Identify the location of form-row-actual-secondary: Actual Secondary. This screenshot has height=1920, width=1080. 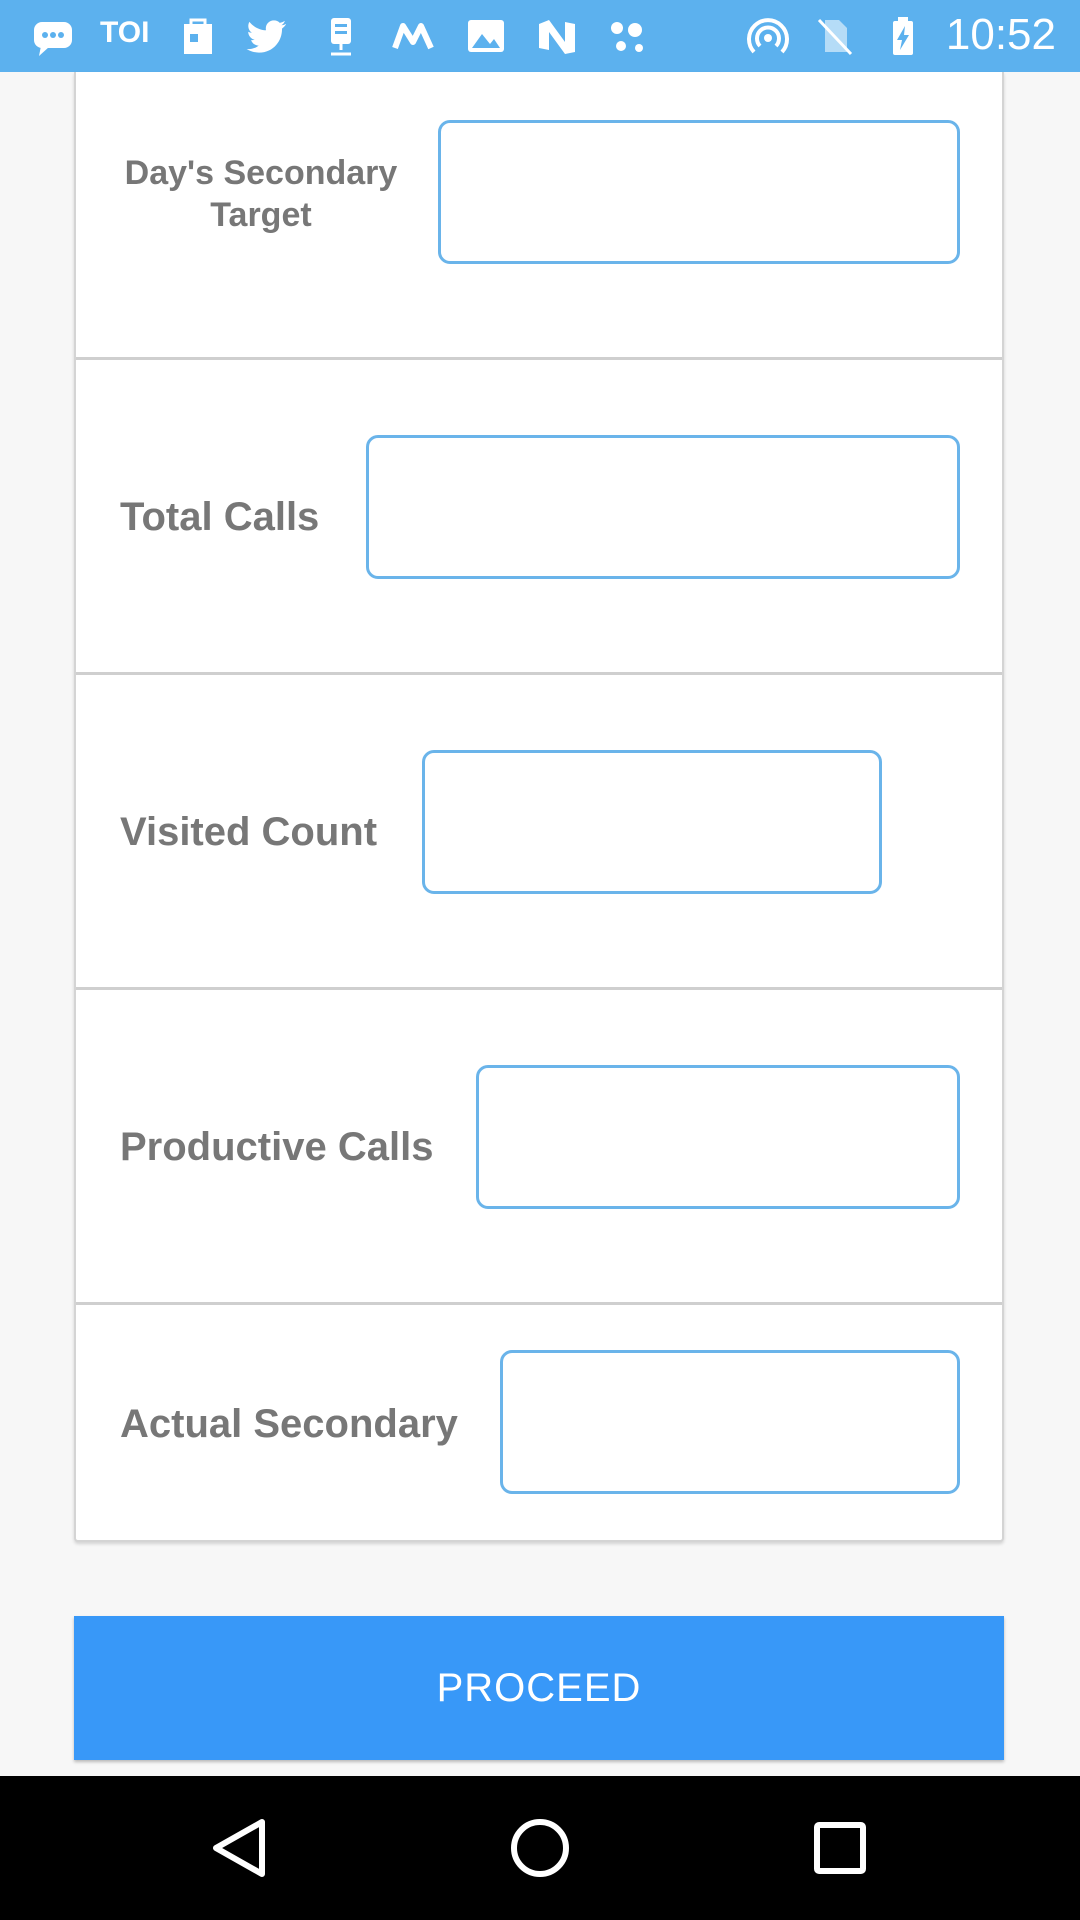
(539, 1423).